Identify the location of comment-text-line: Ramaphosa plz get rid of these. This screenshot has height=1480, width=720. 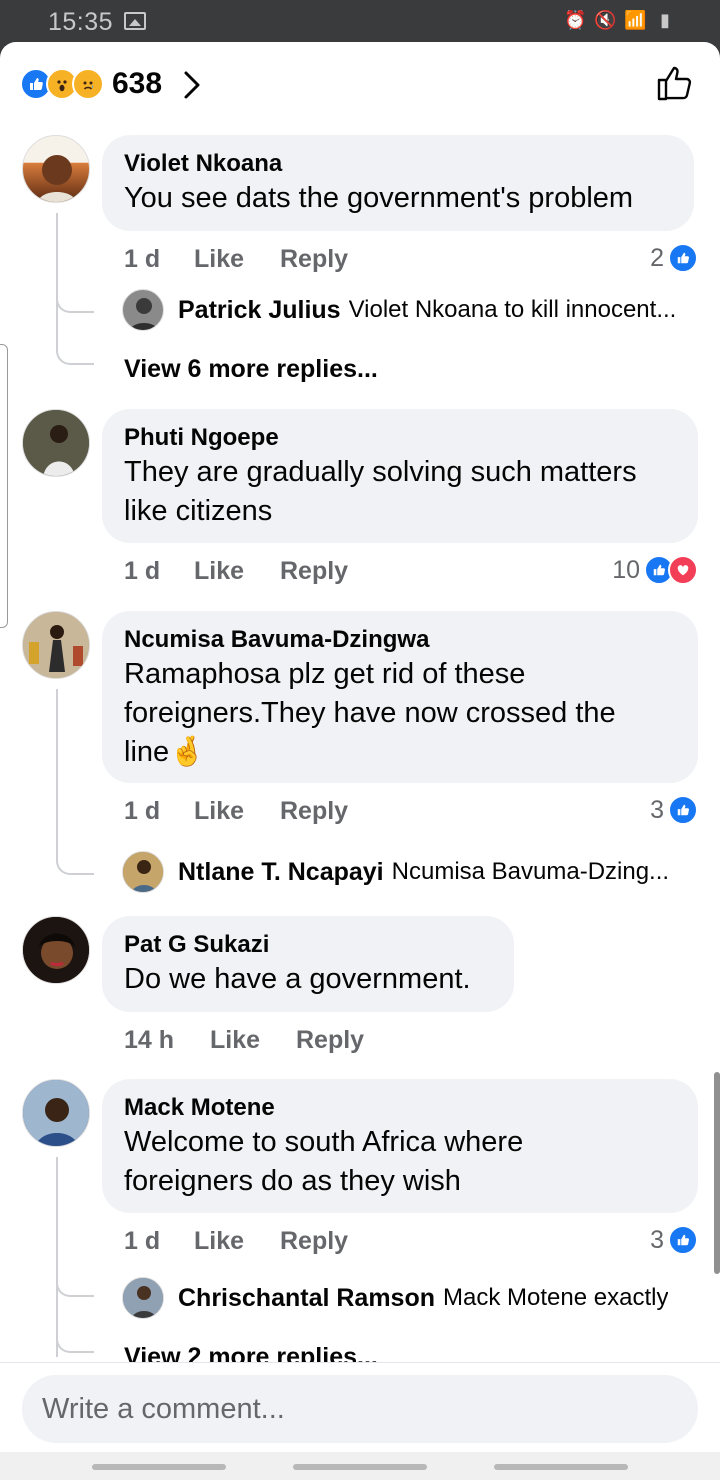
(325, 674).